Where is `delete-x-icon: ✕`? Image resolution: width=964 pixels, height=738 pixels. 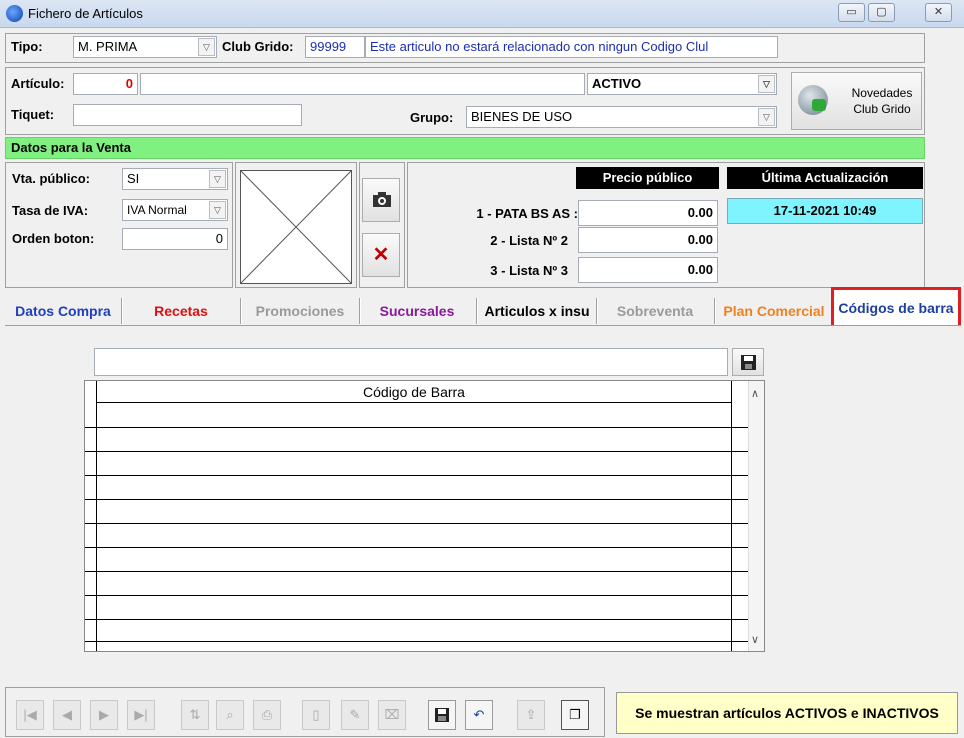 delete-x-icon: ✕ is located at coordinates (381, 255).